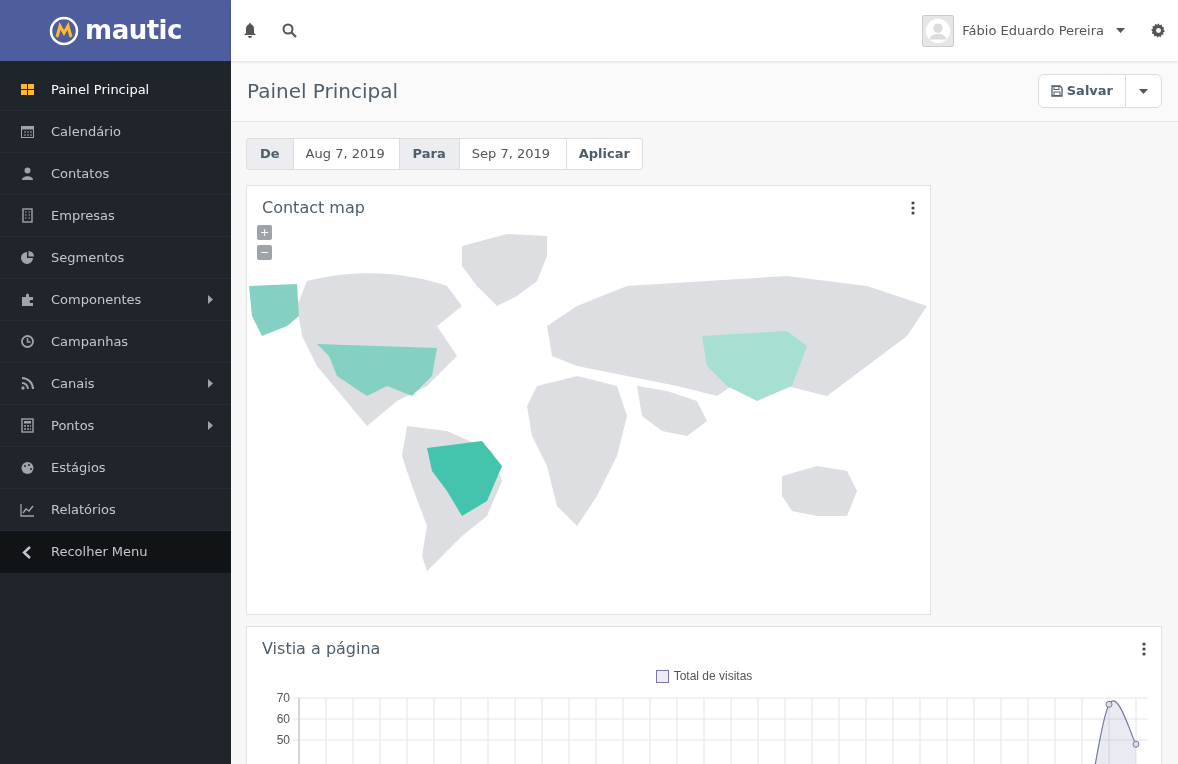  I want to click on collapse-menu-button: Recolher Menu, so click(115, 552).